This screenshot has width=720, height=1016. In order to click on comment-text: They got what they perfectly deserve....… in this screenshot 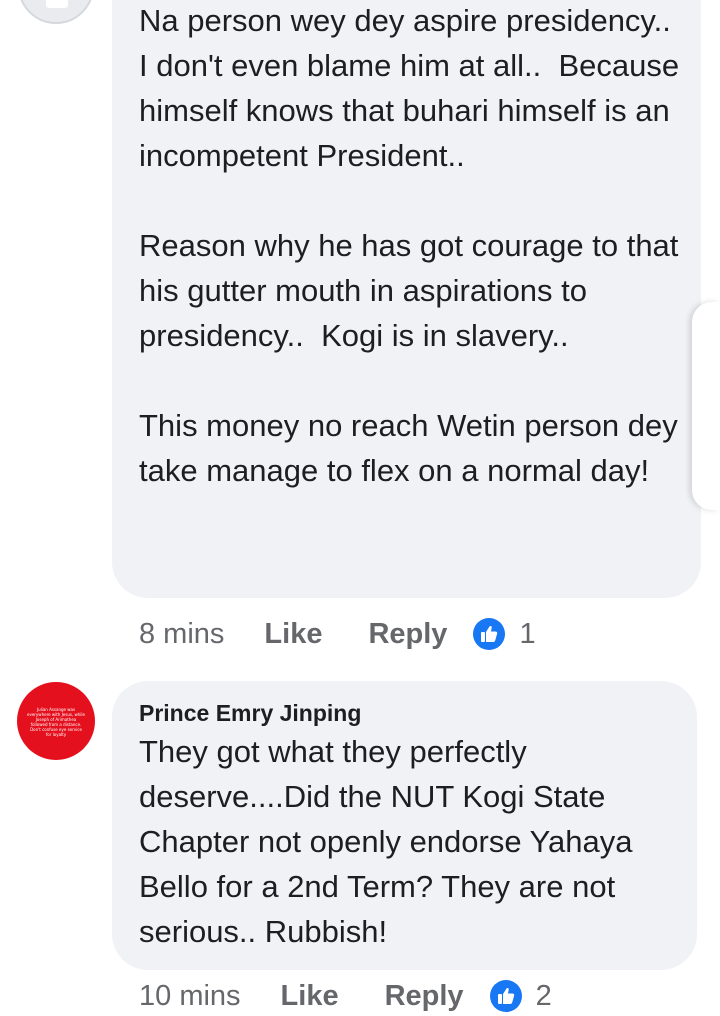, I will do `click(390, 841)`.